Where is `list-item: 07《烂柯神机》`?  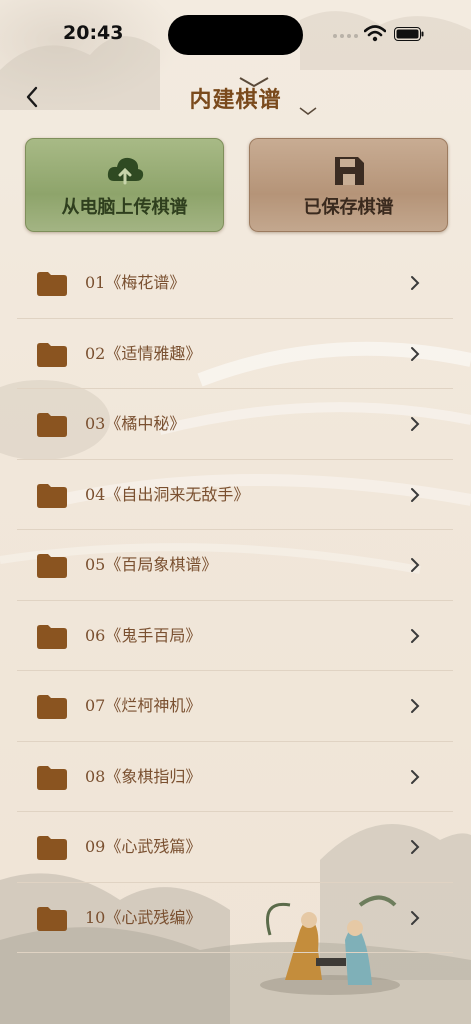
list-item: 07《烂柯神机》 is located at coordinates (235, 706).